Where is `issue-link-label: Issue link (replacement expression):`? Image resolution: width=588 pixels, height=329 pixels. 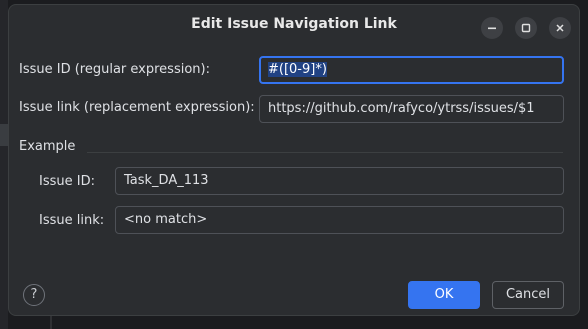
issue-link-label: Issue link (replacement expression): is located at coordinates (137, 107).